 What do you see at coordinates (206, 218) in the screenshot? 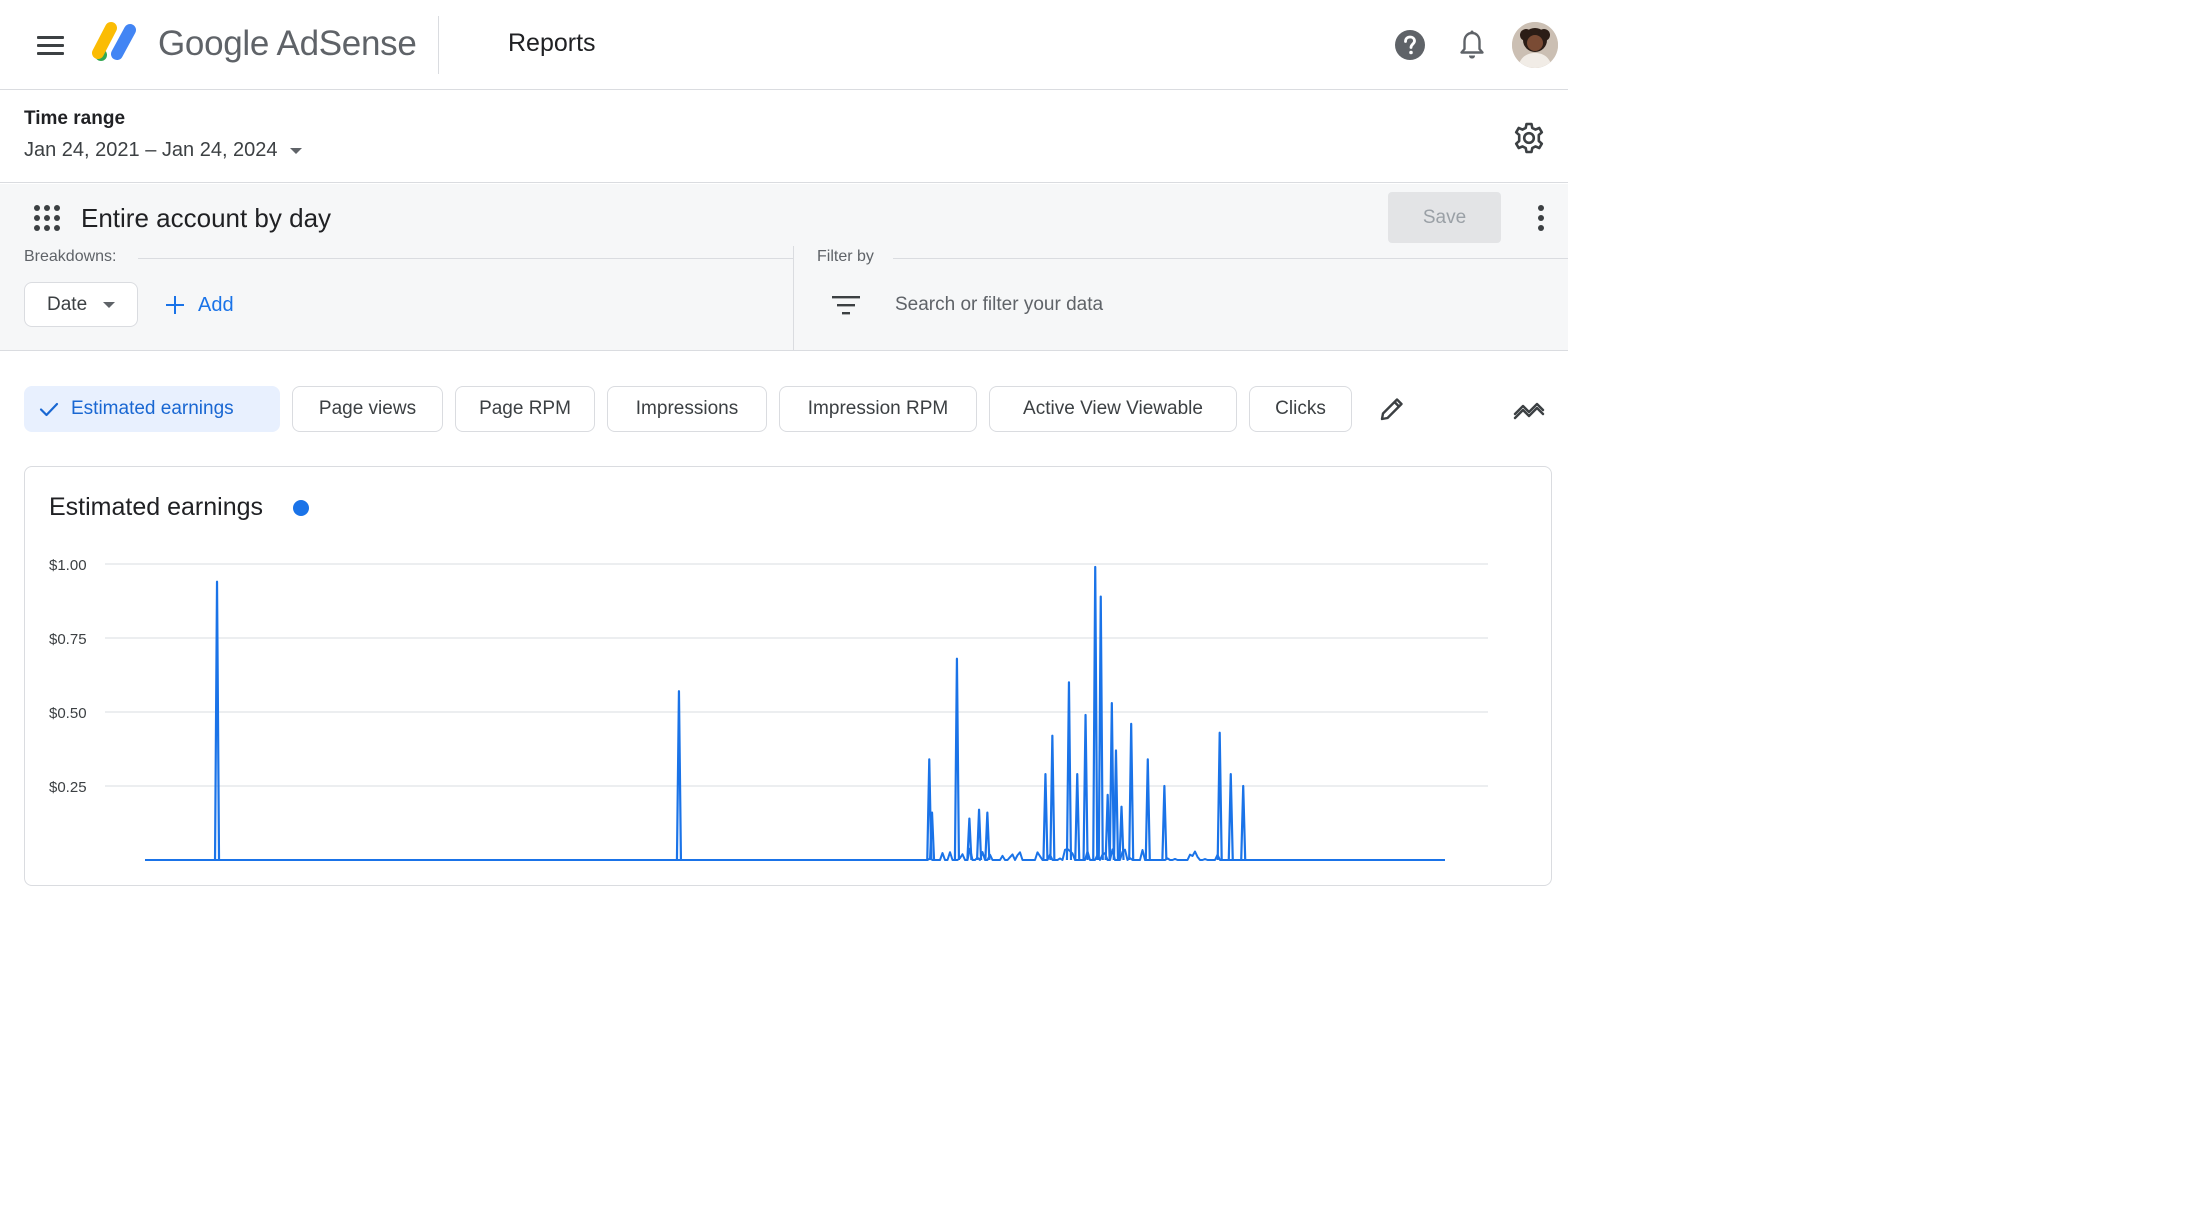
I see `report-title: Entire account by day` at bounding box center [206, 218].